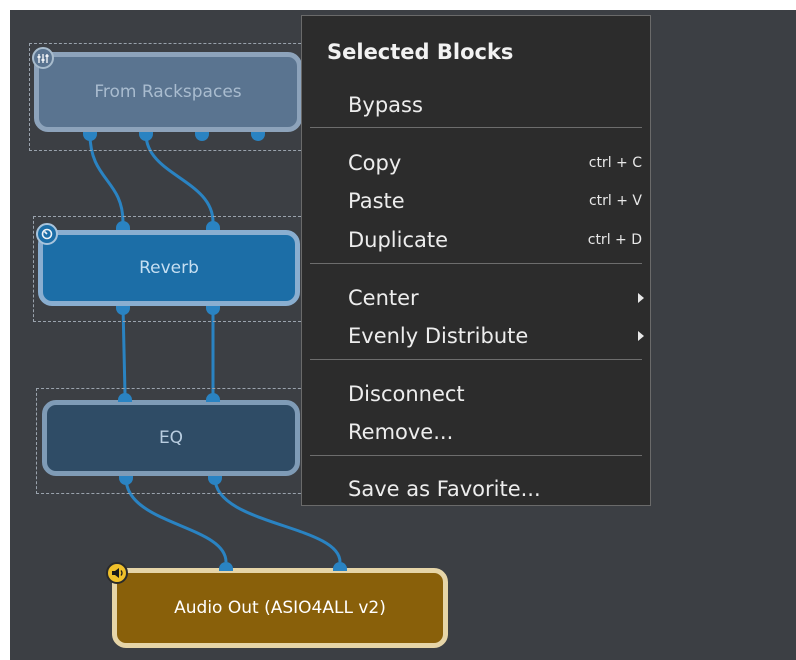 The width and height of the screenshot is (796, 660). I want to click on menu-item-disconnect: Disconnect, so click(406, 394).